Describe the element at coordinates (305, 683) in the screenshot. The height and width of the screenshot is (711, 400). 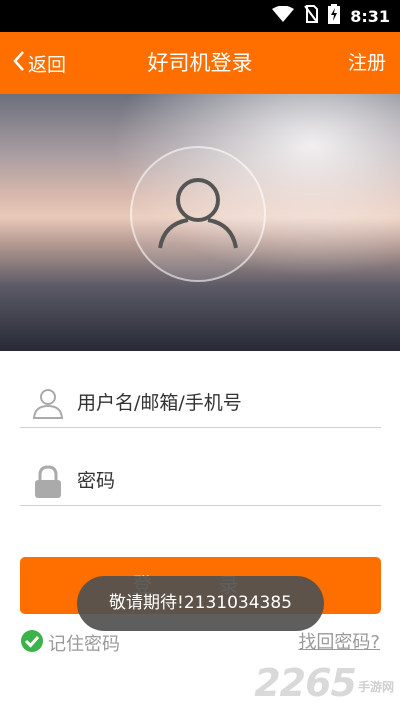
I see `watermark-logo: 2265` at that location.